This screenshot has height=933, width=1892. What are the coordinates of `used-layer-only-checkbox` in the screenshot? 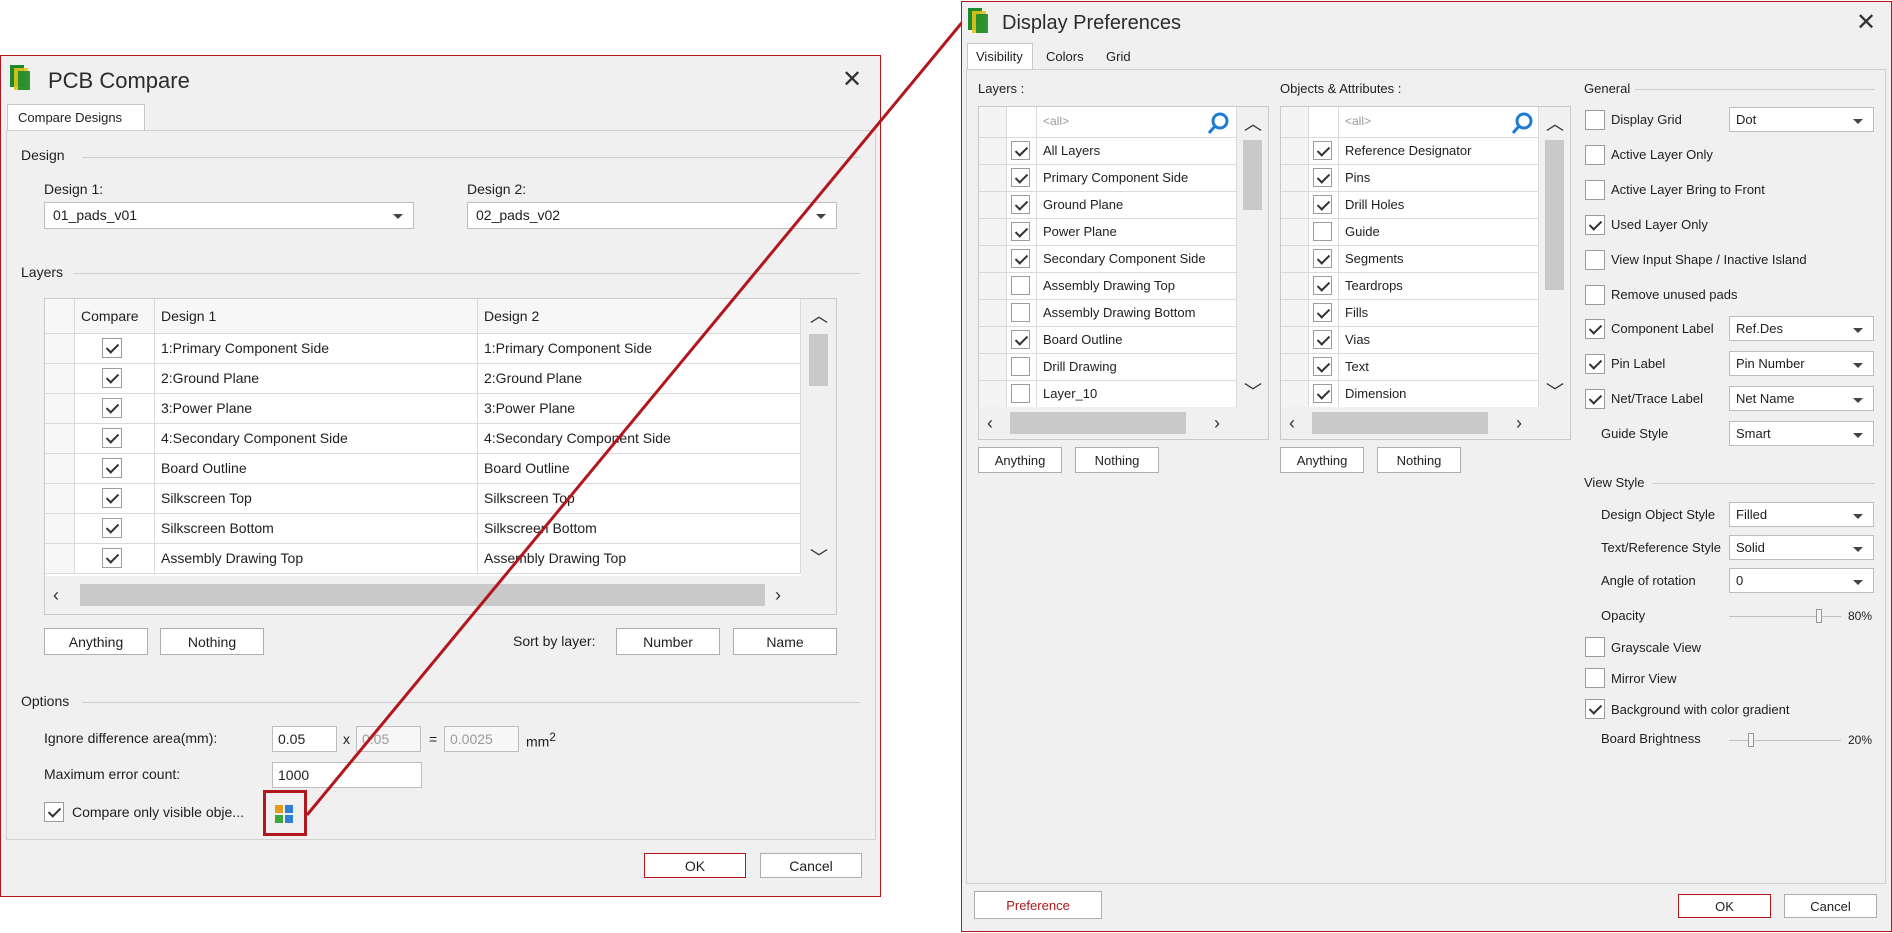 It's located at (1595, 225).